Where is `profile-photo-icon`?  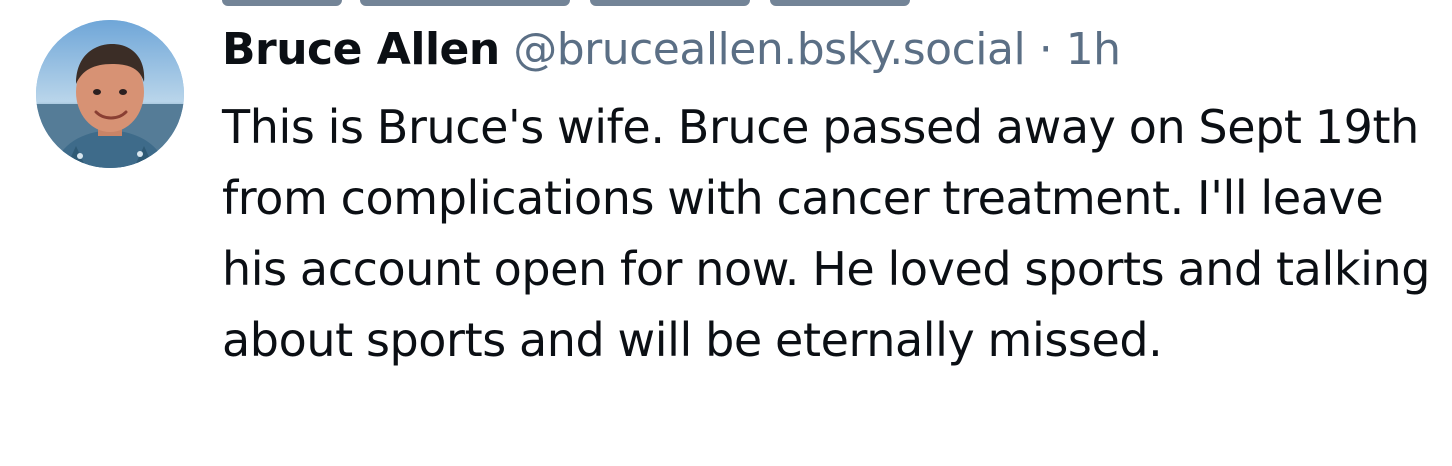 profile-photo-icon is located at coordinates (110, 94).